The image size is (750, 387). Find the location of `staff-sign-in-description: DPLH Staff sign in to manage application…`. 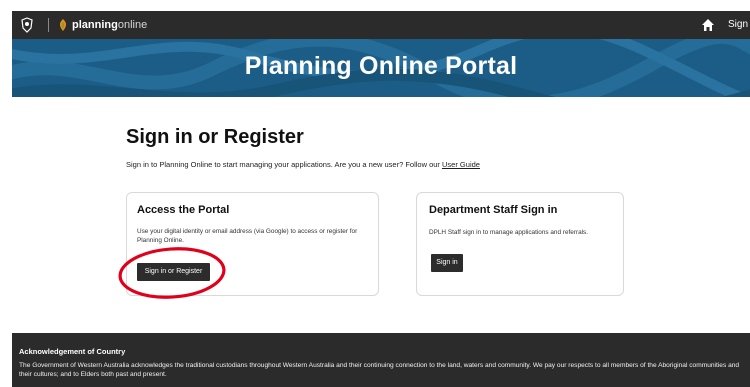

staff-sign-in-description: DPLH Staff sign in to manage application… is located at coordinates (509, 232).